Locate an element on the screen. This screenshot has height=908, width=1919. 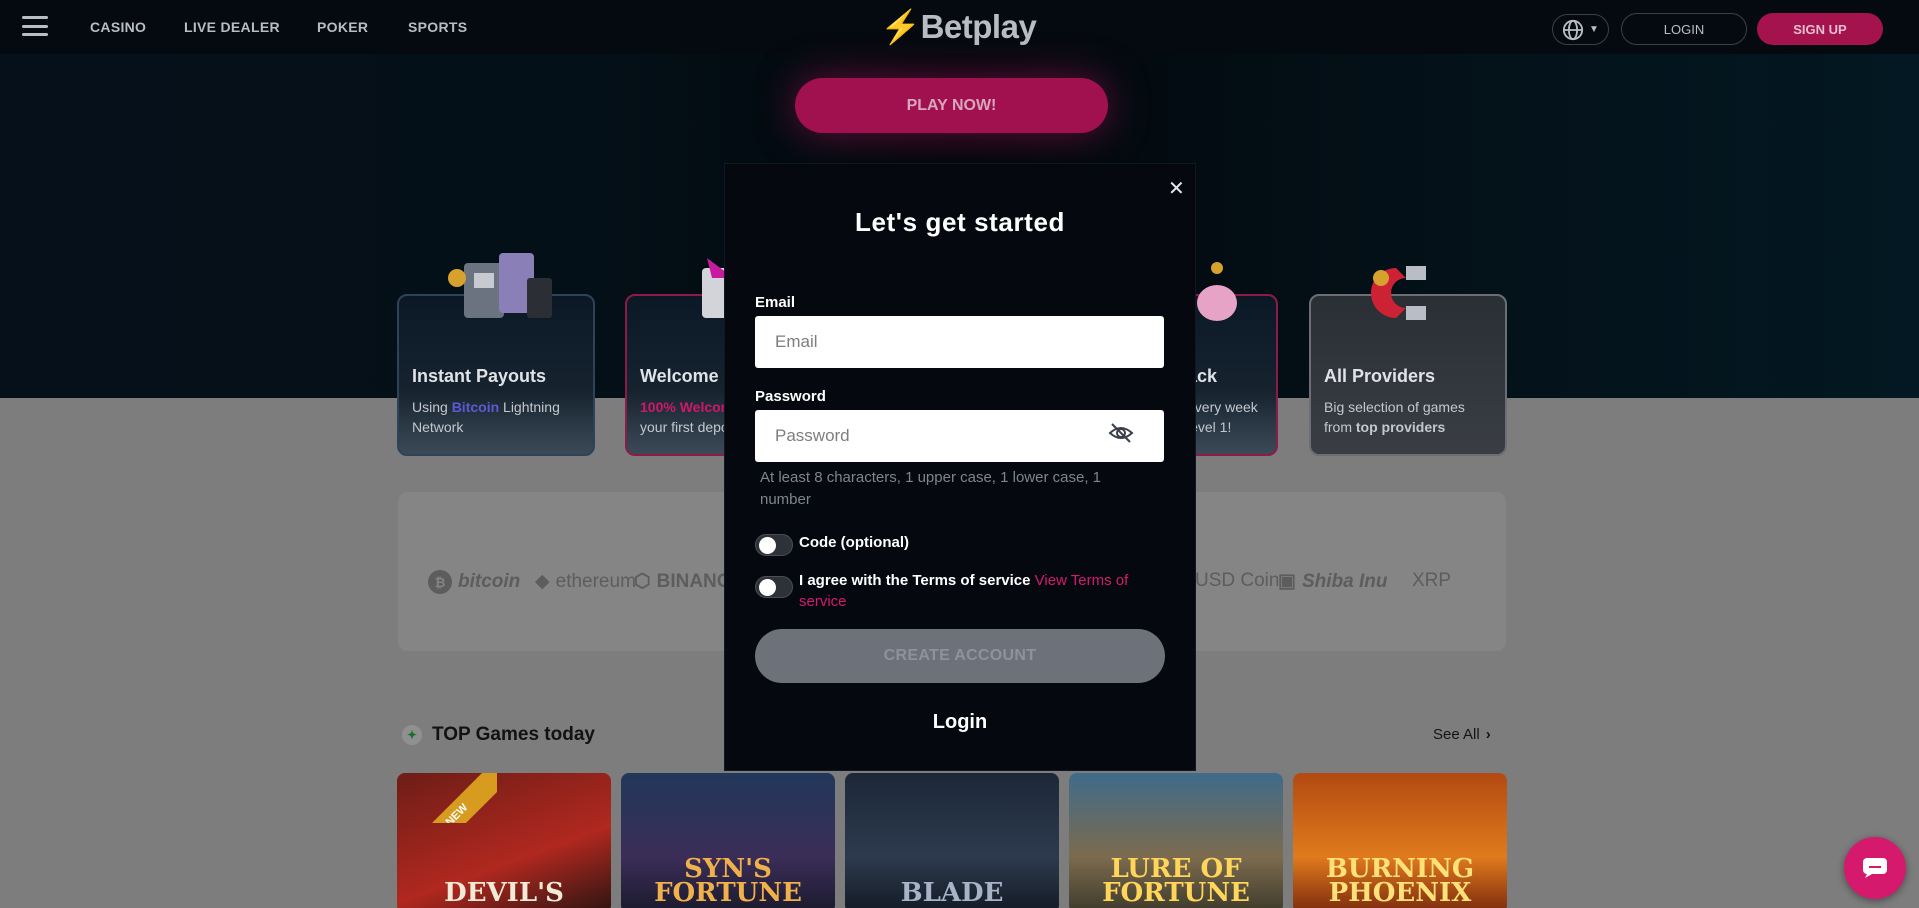
see-all-link: See All › is located at coordinates (1462, 734).